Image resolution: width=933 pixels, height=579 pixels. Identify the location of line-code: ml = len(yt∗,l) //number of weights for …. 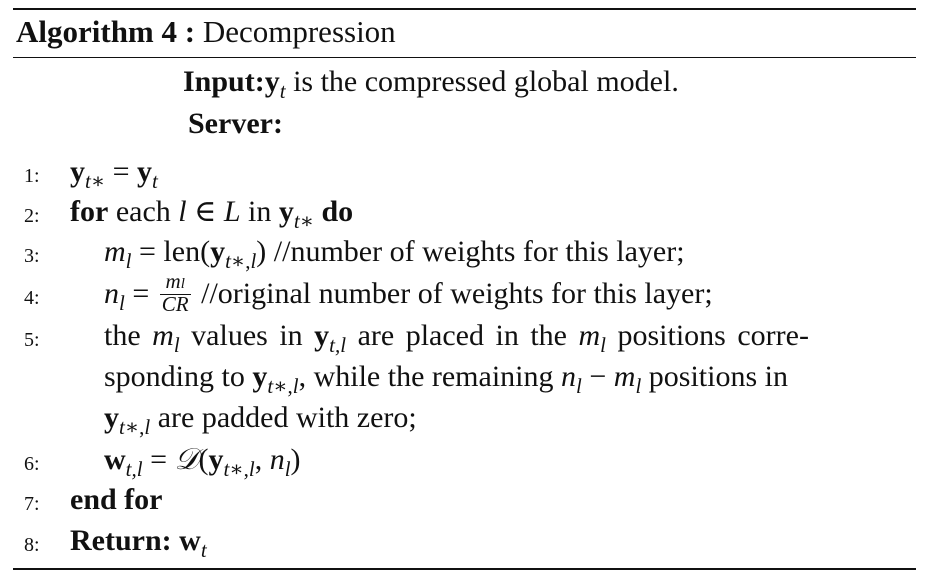
(394, 254).